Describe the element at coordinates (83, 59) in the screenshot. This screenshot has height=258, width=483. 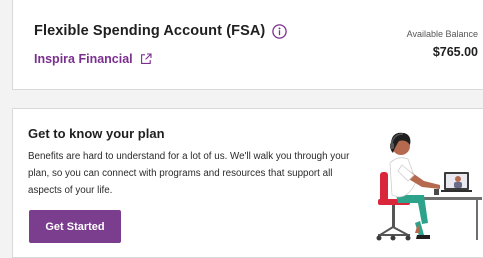
I see `provider-link-label: Inspira Financial` at that location.